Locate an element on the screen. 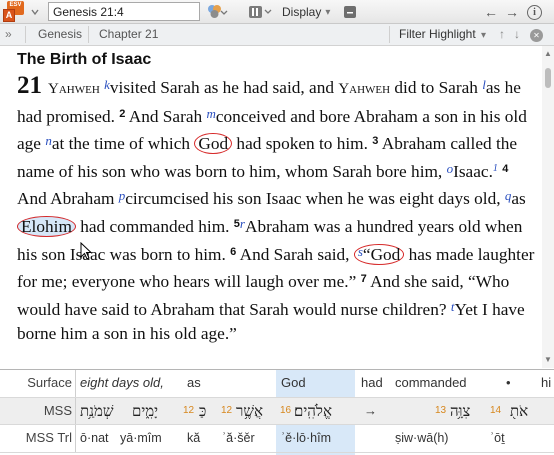 The image size is (554, 455). verse-text: And Abraham is located at coordinates (68, 199).